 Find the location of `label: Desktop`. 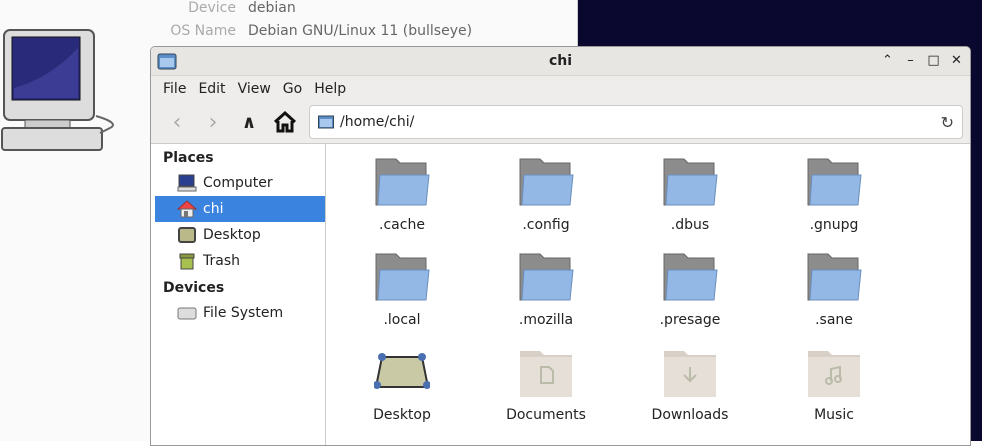

label: Desktop is located at coordinates (232, 235).